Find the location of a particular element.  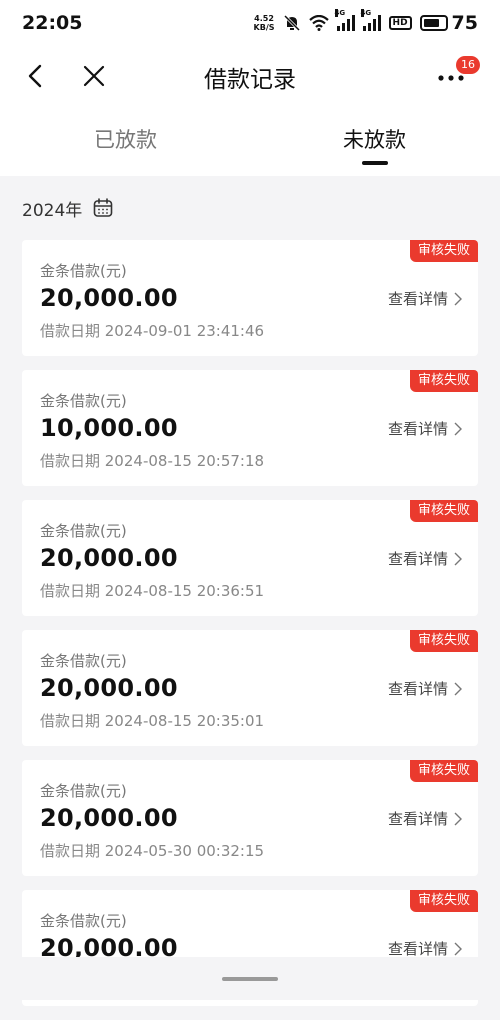

nav-bar: 借款记录 16 is located at coordinates (250, 76).